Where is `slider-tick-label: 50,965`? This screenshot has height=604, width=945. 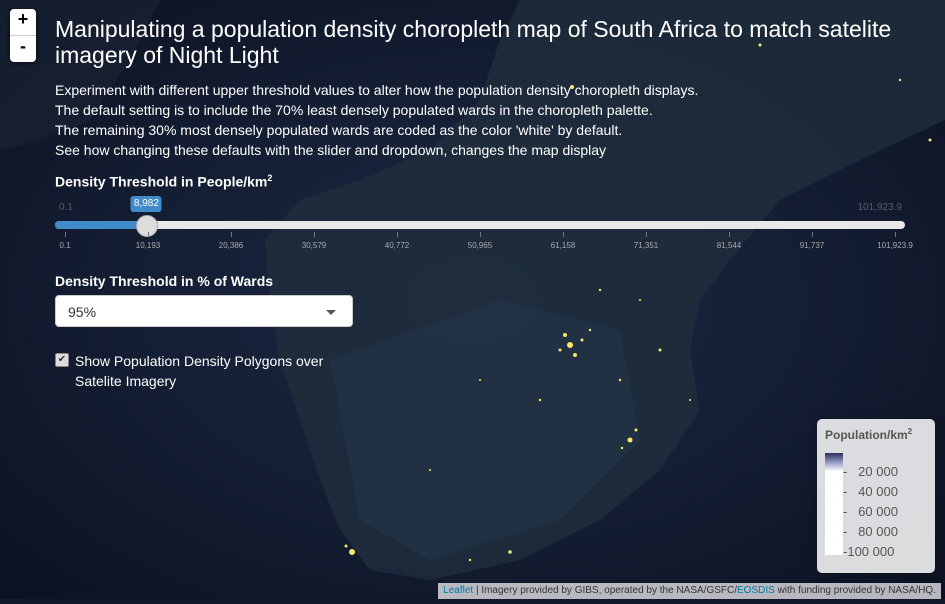
slider-tick-label: 50,965 is located at coordinates (480, 245).